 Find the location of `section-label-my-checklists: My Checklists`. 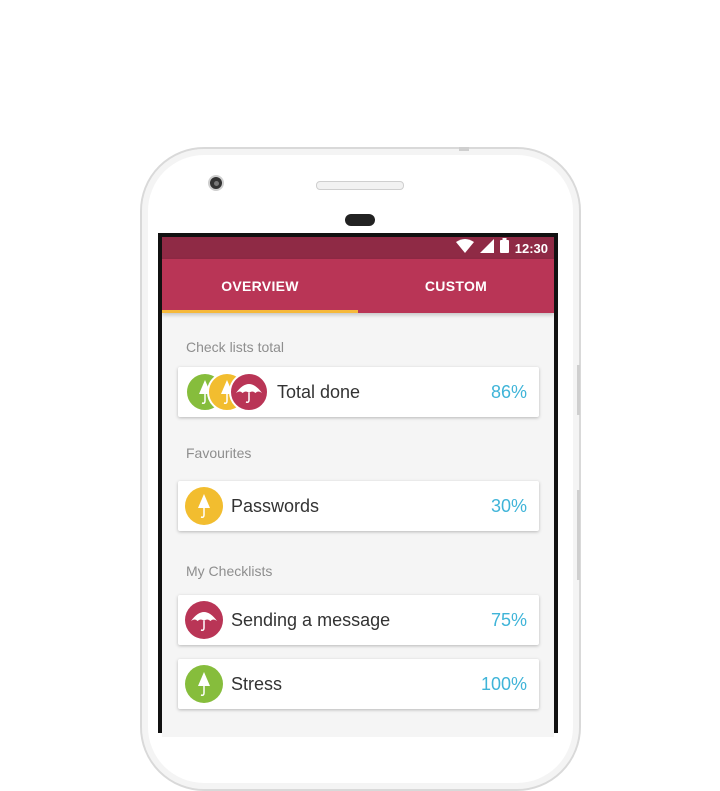

section-label-my-checklists: My Checklists is located at coordinates (229, 571).